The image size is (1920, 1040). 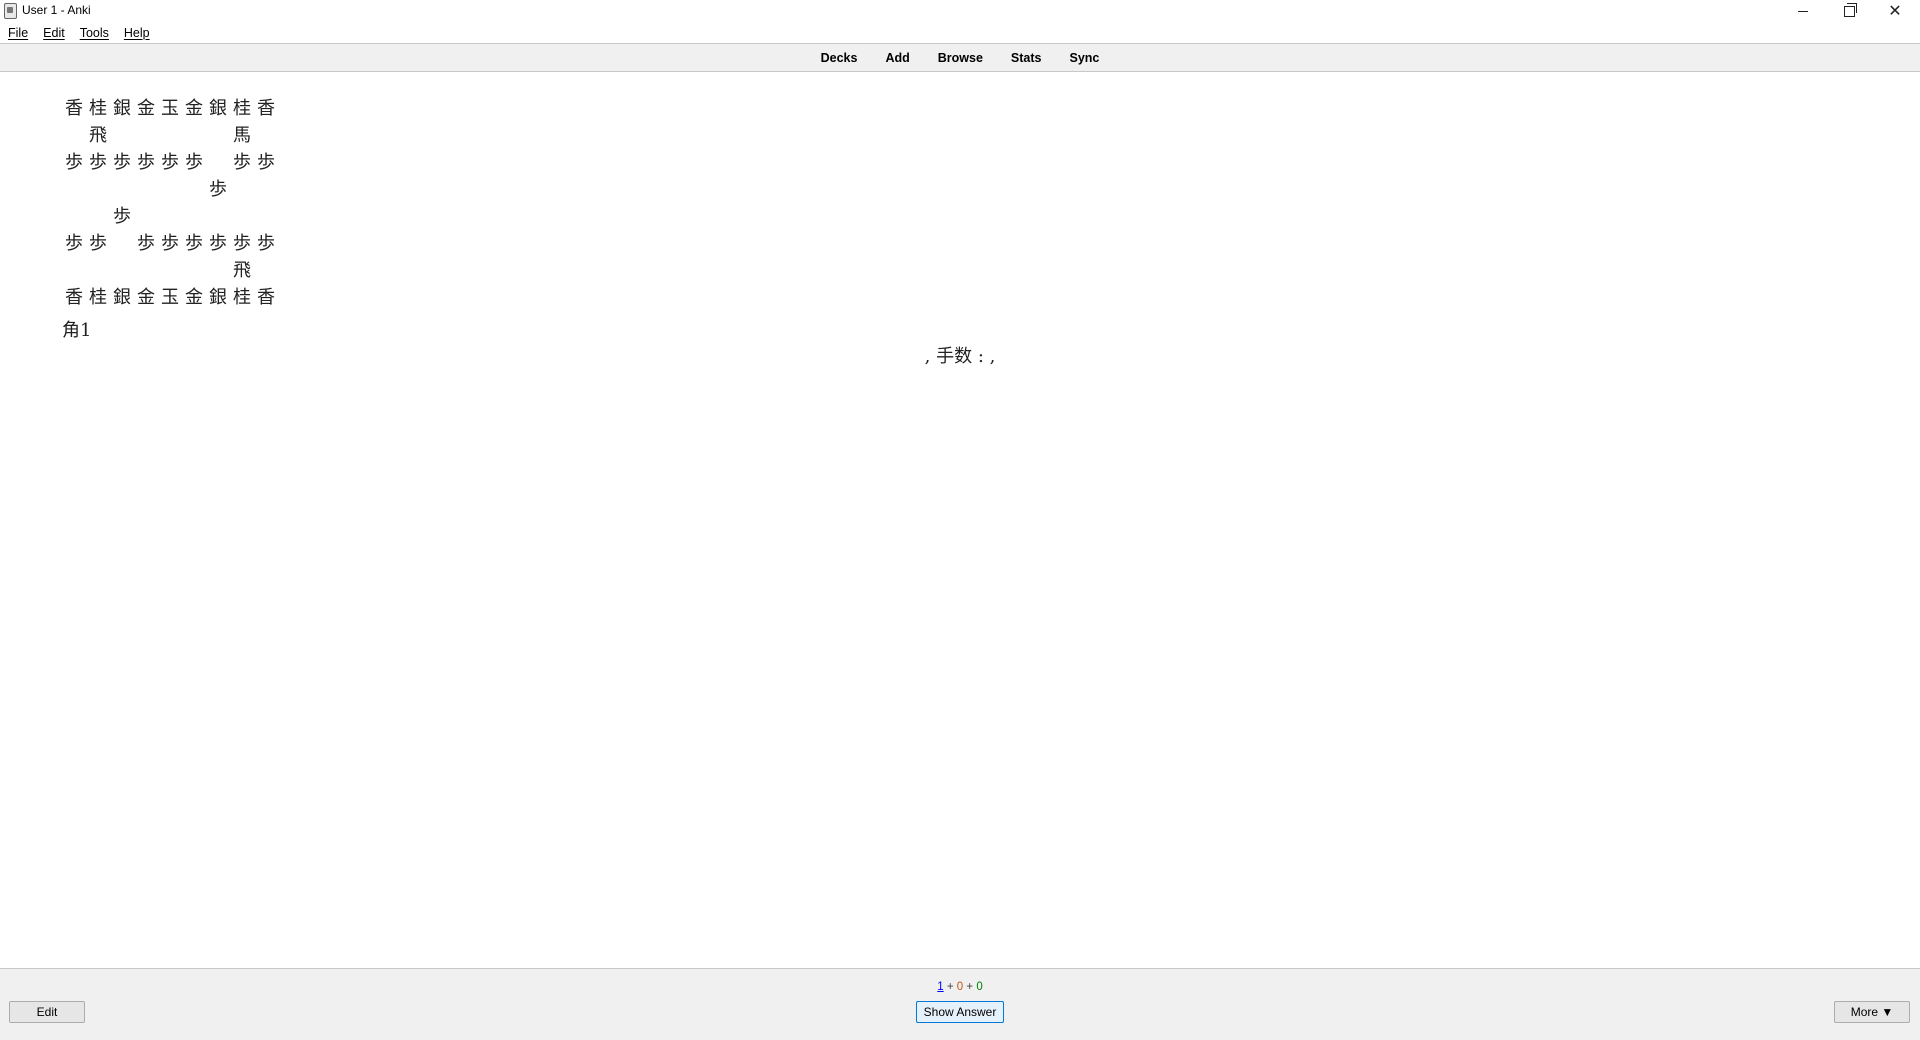 What do you see at coordinates (960, 356) in the screenshot?
I see `move-count-label: , 手数 : ,` at bounding box center [960, 356].